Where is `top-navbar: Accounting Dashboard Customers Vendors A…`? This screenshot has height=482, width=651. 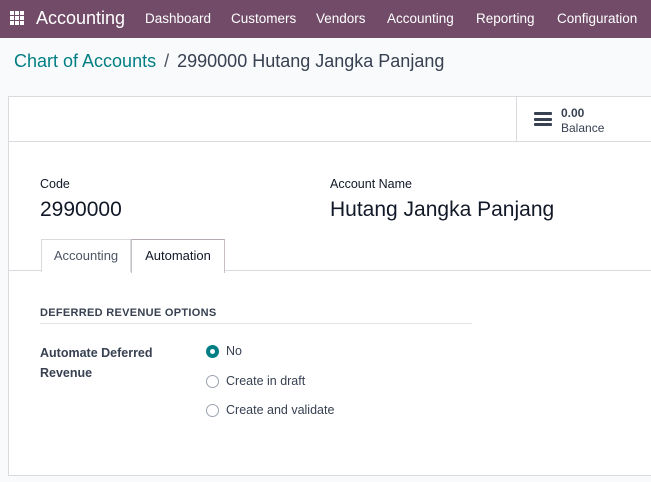 top-navbar: Accounting Dashboard Customers Vendors A… is located at coordinates (325, 19).